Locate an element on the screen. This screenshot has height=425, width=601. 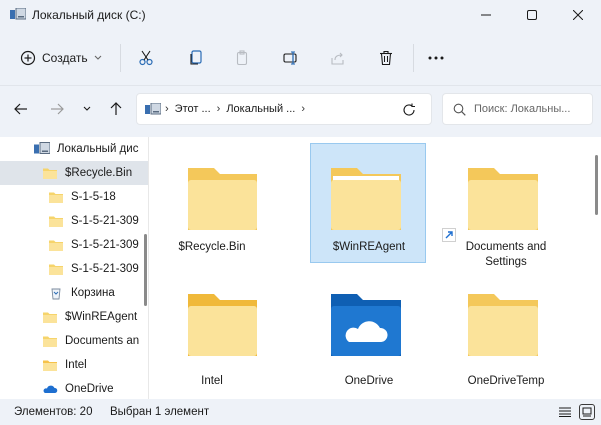
sidebar-item-korzina: Корзина is located at coordinates (74, 293).